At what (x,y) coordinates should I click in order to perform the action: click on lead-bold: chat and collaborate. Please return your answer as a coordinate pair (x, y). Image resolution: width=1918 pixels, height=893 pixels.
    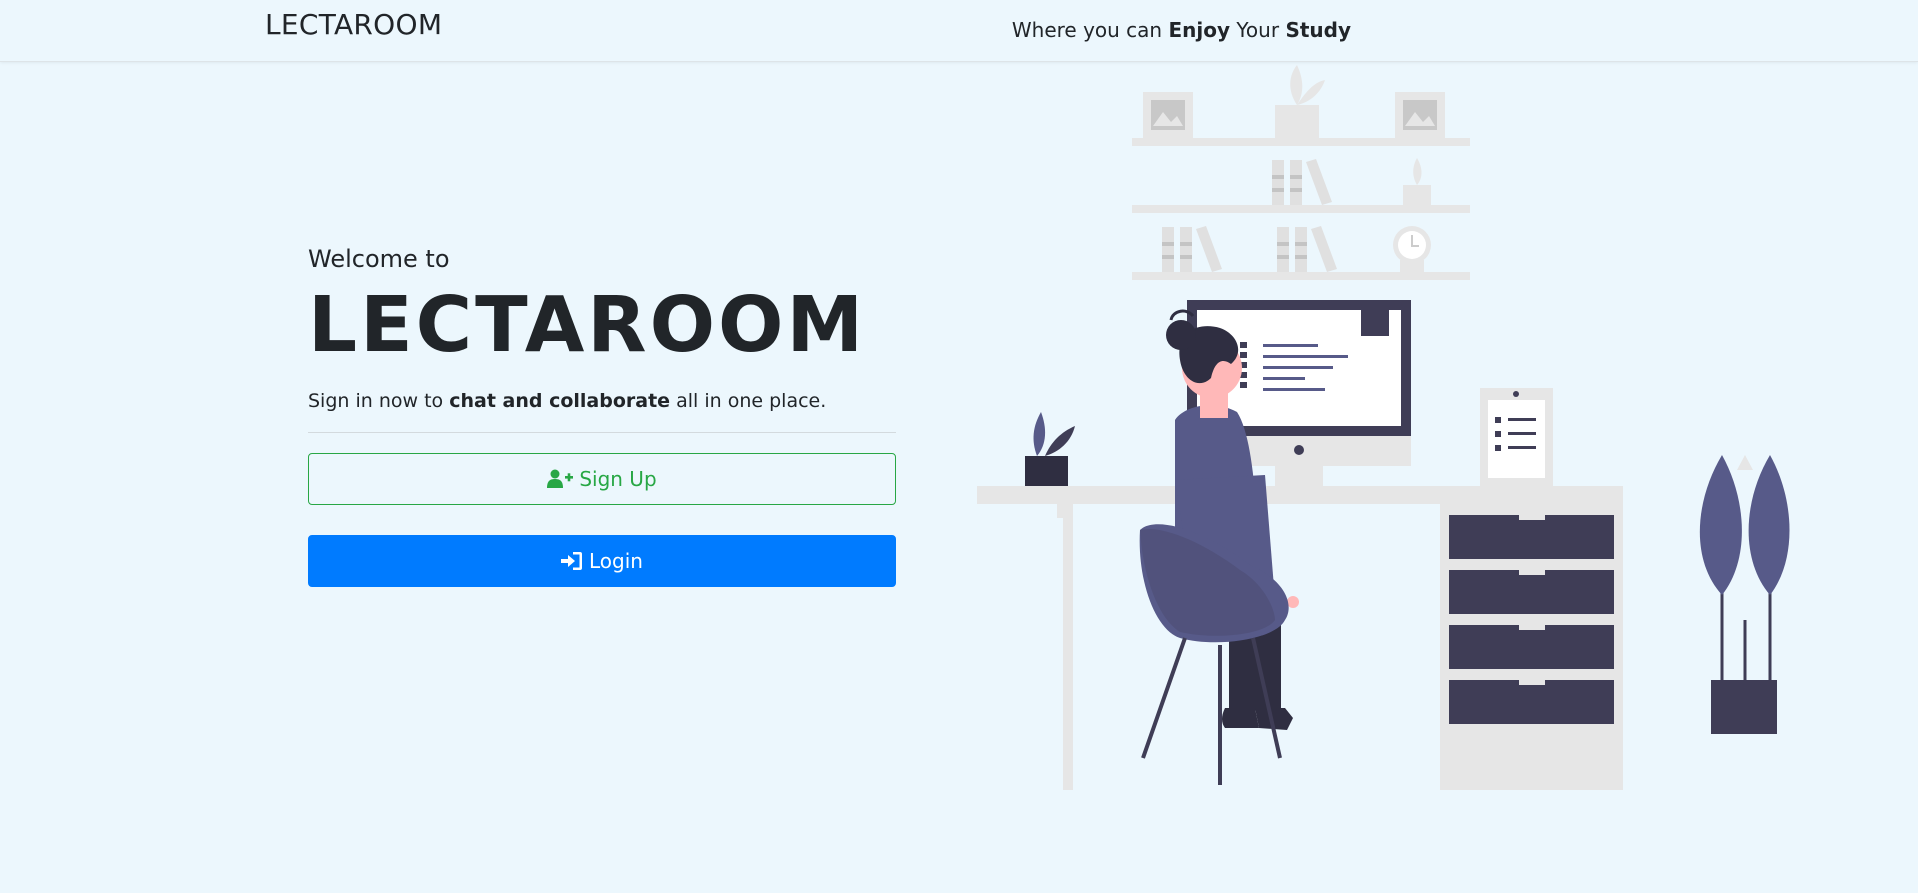
    Looking at the image, I should click on (560, 401).